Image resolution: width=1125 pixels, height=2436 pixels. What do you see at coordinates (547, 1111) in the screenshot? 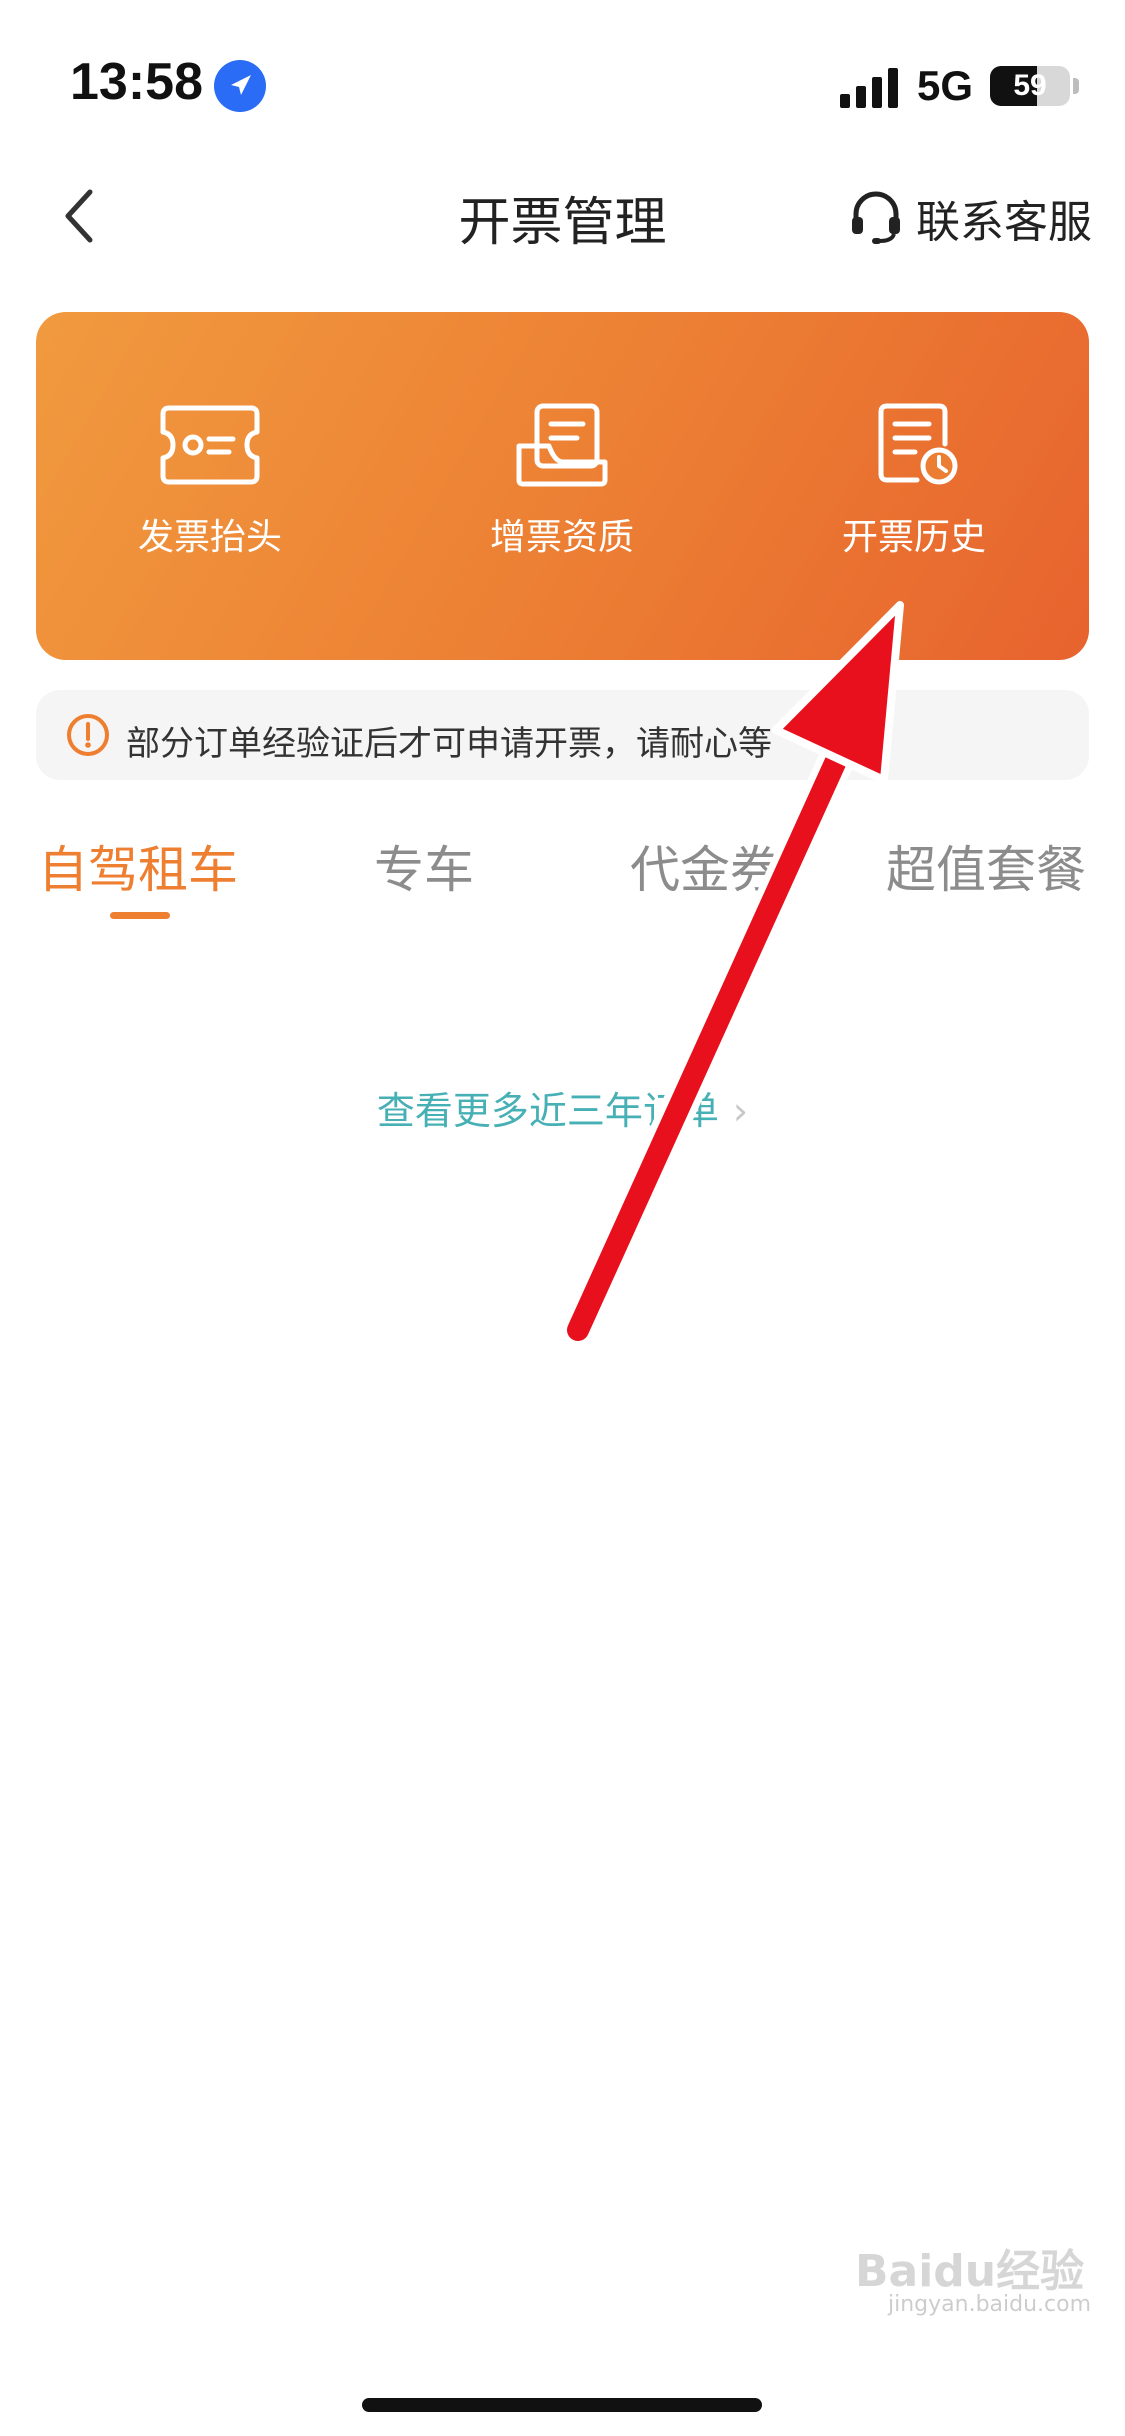
I see `view-more-orders-label: 查看更多近三年订单` at bounding box center [547, 1111].